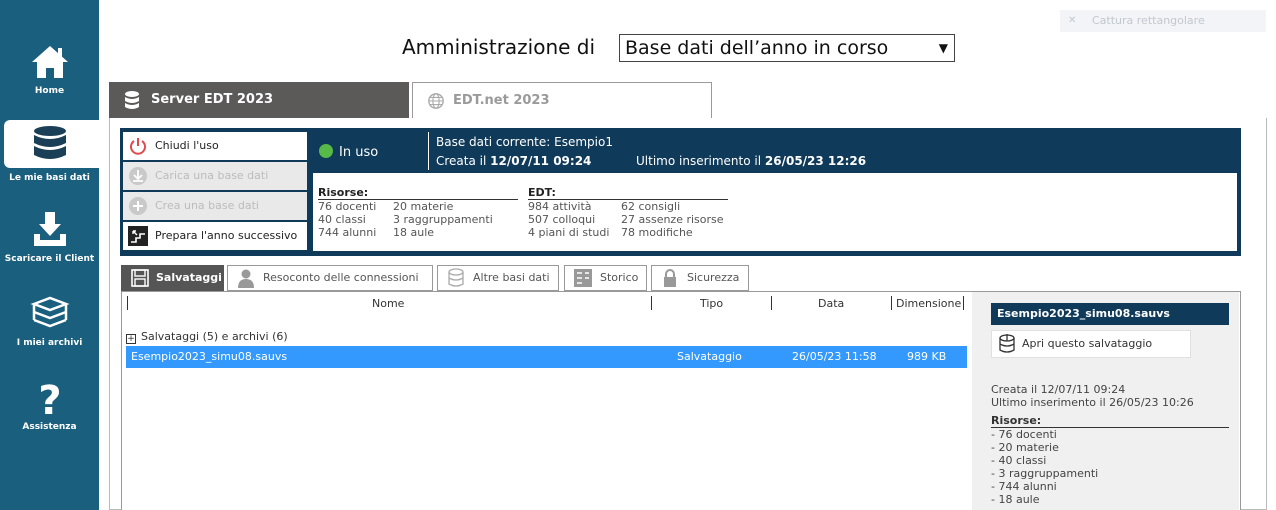 This screenshot has width=1276, height=510. I want to click on details-resource: - 744 alunni, so click(1024, 486).